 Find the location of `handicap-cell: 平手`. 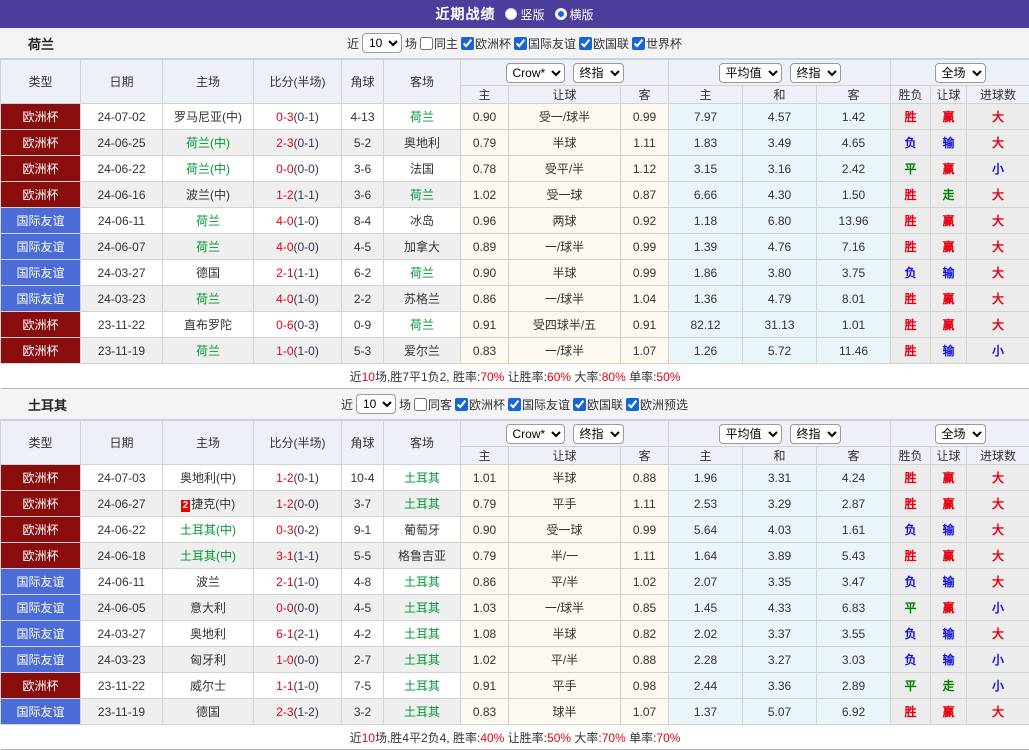

handicap-cell: 平手 is located at coordinates (565, 504).